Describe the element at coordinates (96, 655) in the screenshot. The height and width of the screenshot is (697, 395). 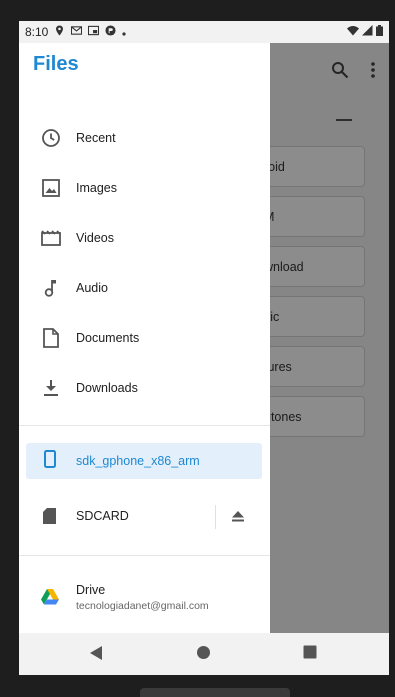
I see `back-icon` at that location.